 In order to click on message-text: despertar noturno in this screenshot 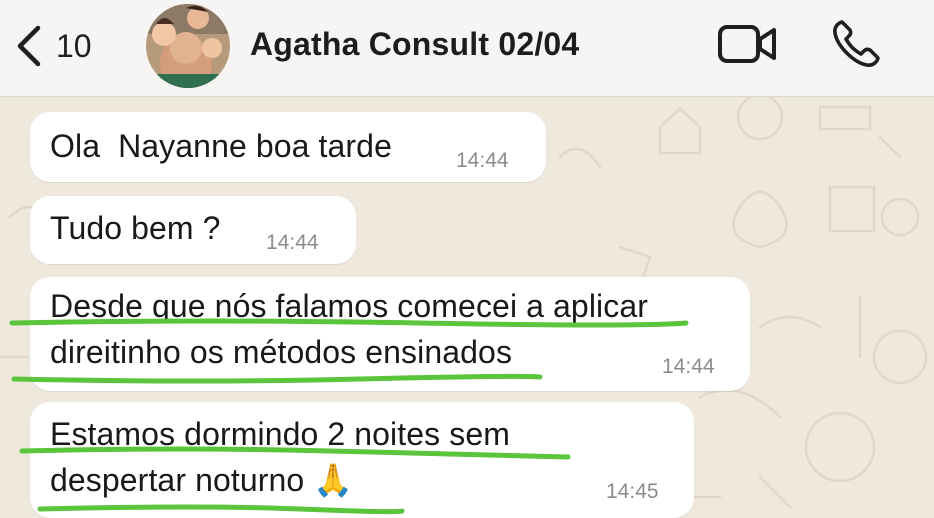, I will do `click(177, 480)`.